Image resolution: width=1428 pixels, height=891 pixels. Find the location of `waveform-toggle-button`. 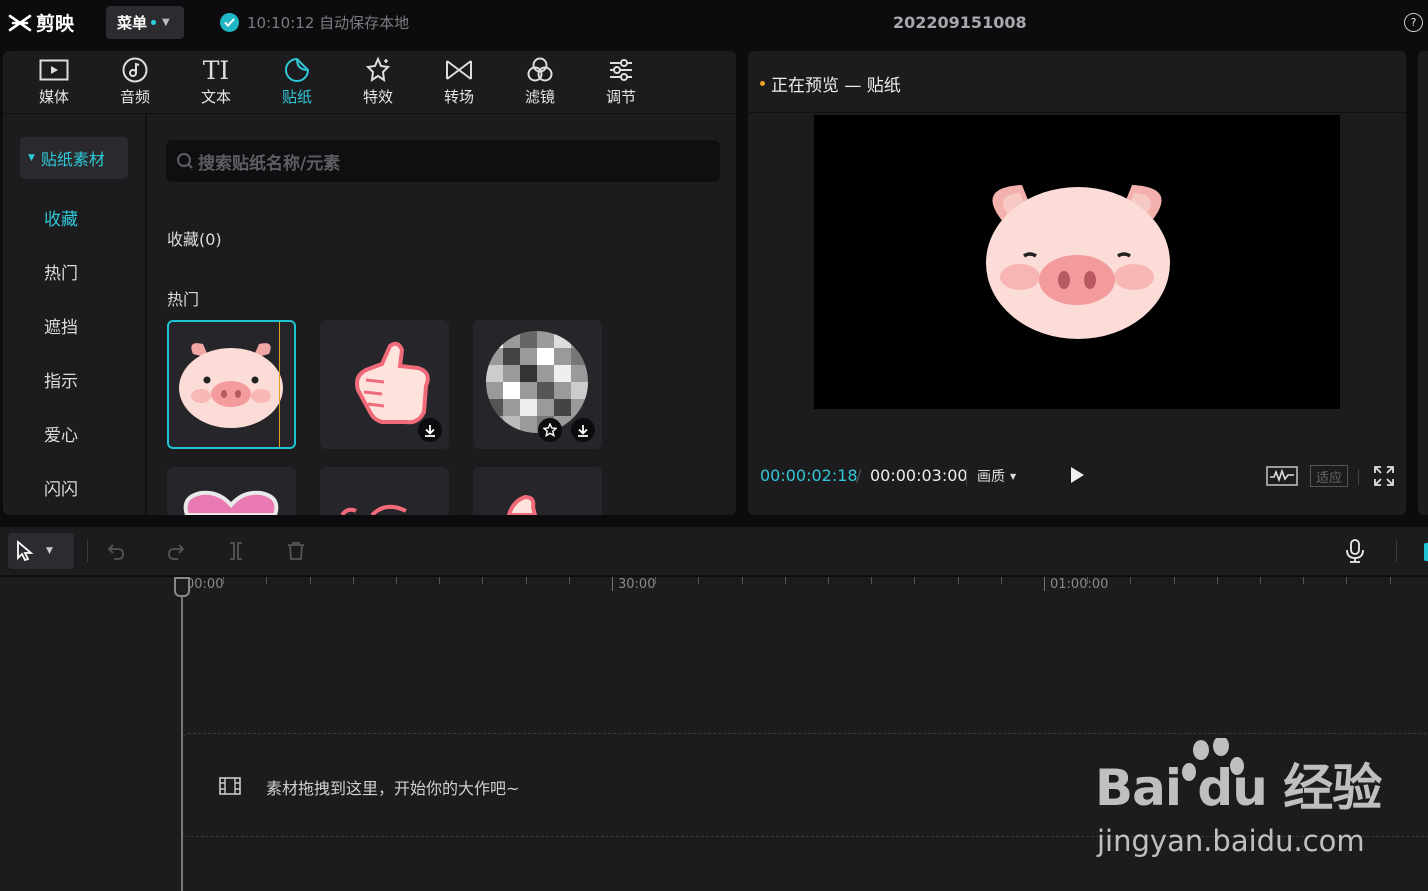

waveform-toggle-button is located at coordinates (1282, 476).